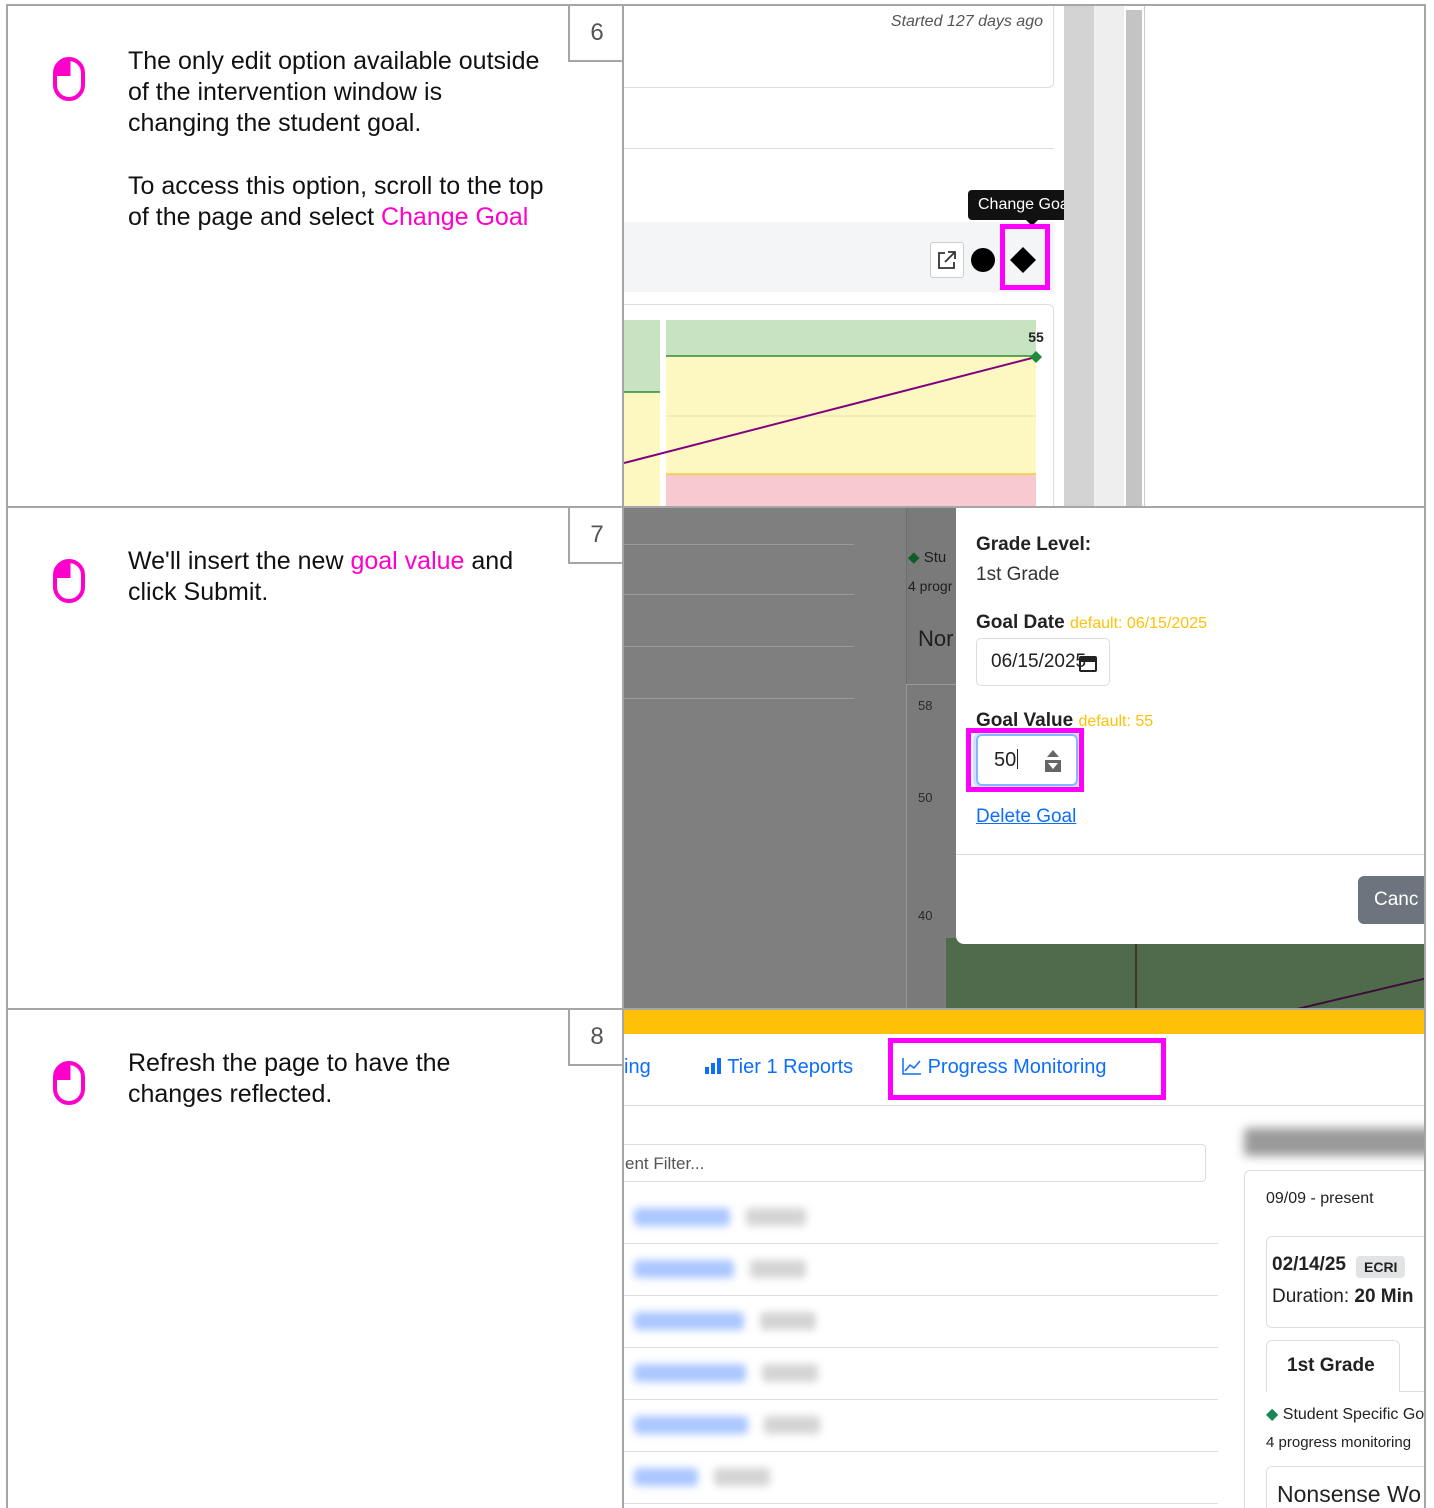 The width and height of the screenshot is (1434, 1508). Describe the element at coordinates (1079, 256) in the screenshot. I see `scrollbar-track` at that location.